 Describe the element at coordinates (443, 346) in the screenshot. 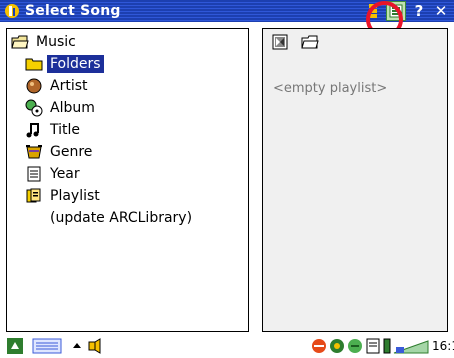

I see `clock: 16:17` at that location.